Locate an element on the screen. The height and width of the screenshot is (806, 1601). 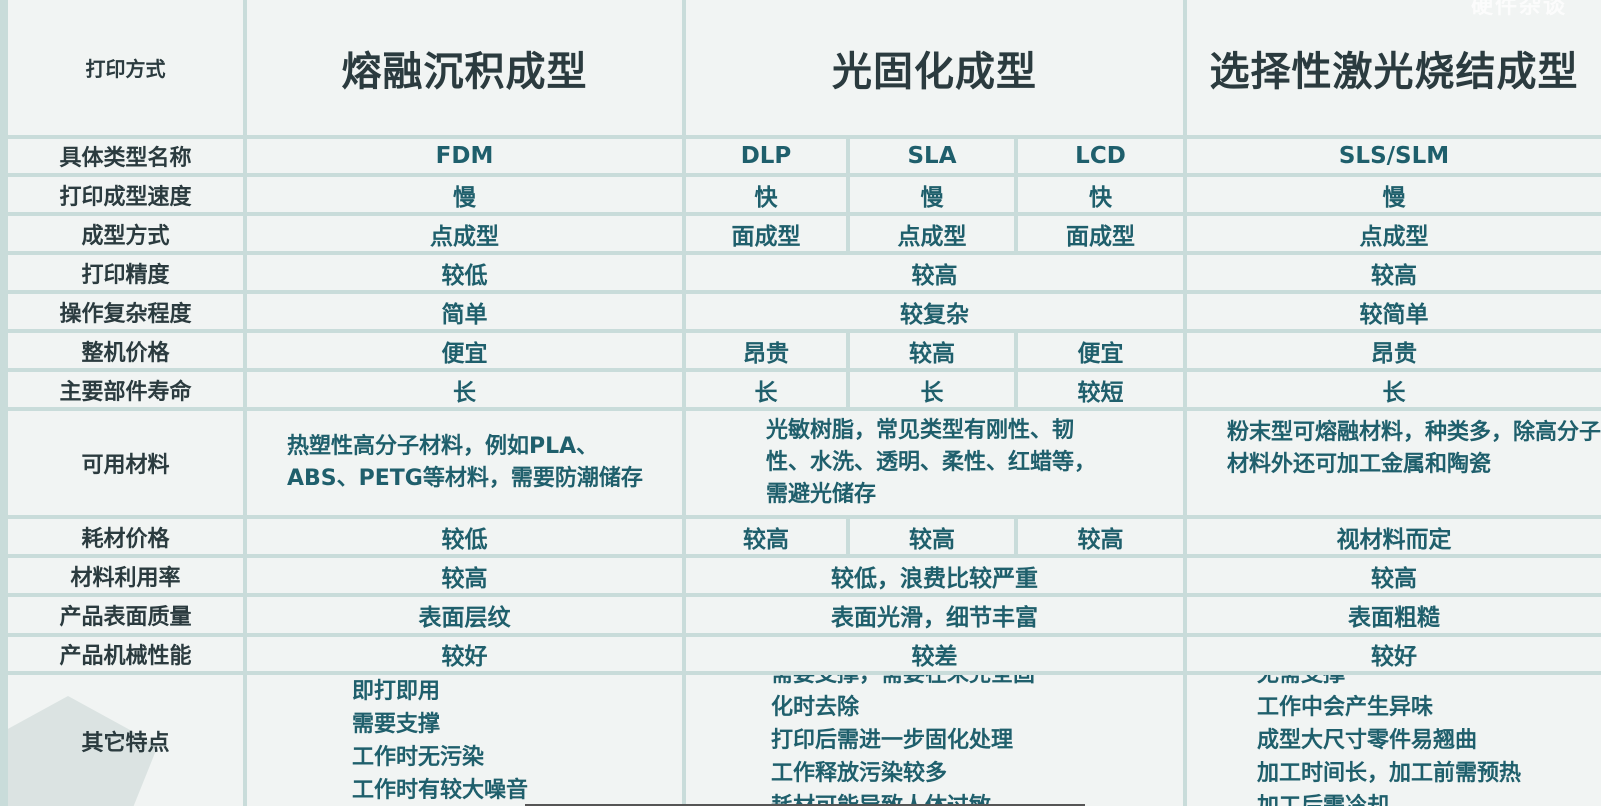
cell-speed-sls: 慢 is located at coordinates (1394, 194).